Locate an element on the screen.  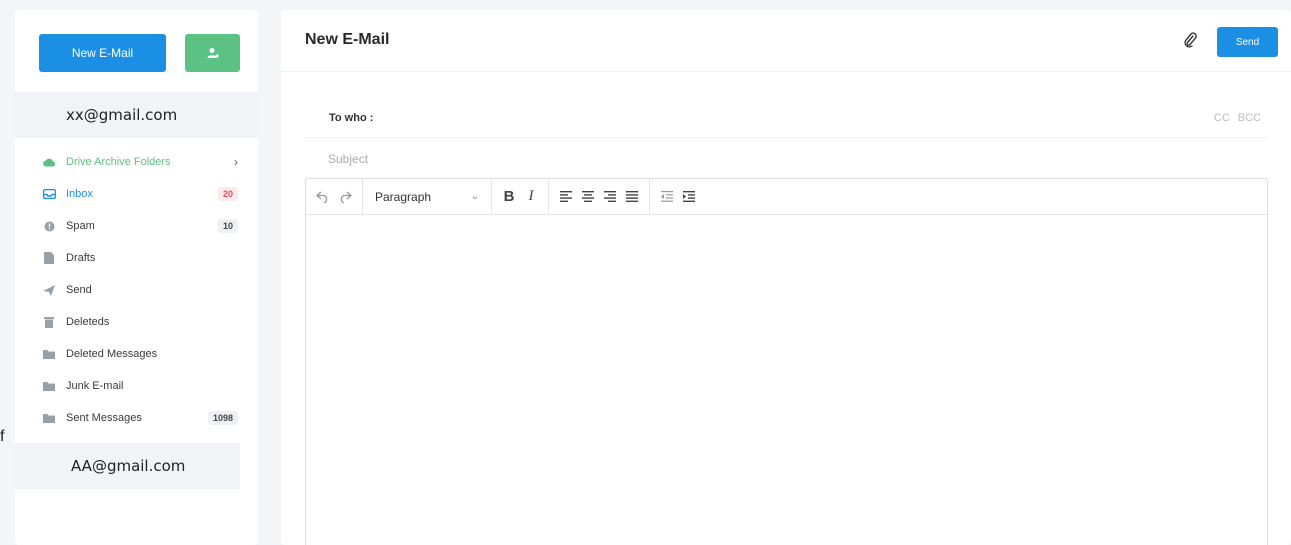
draft-icon is located at coordinates (49, 258).